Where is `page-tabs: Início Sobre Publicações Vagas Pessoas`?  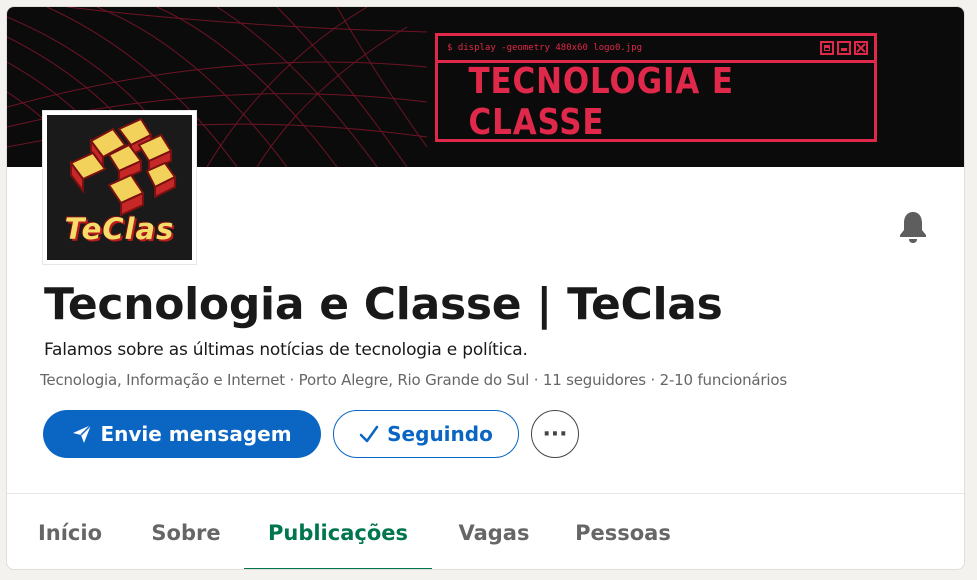 page-tabs: Início Sobre Publicações Vagas Pessoas is located at coordinates (485, 531).